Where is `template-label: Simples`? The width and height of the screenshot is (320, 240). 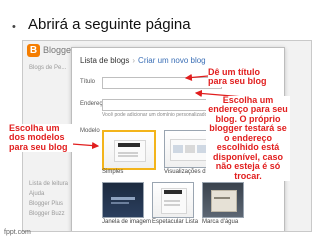 template-label: Simples is located at coordinates (113, 172).